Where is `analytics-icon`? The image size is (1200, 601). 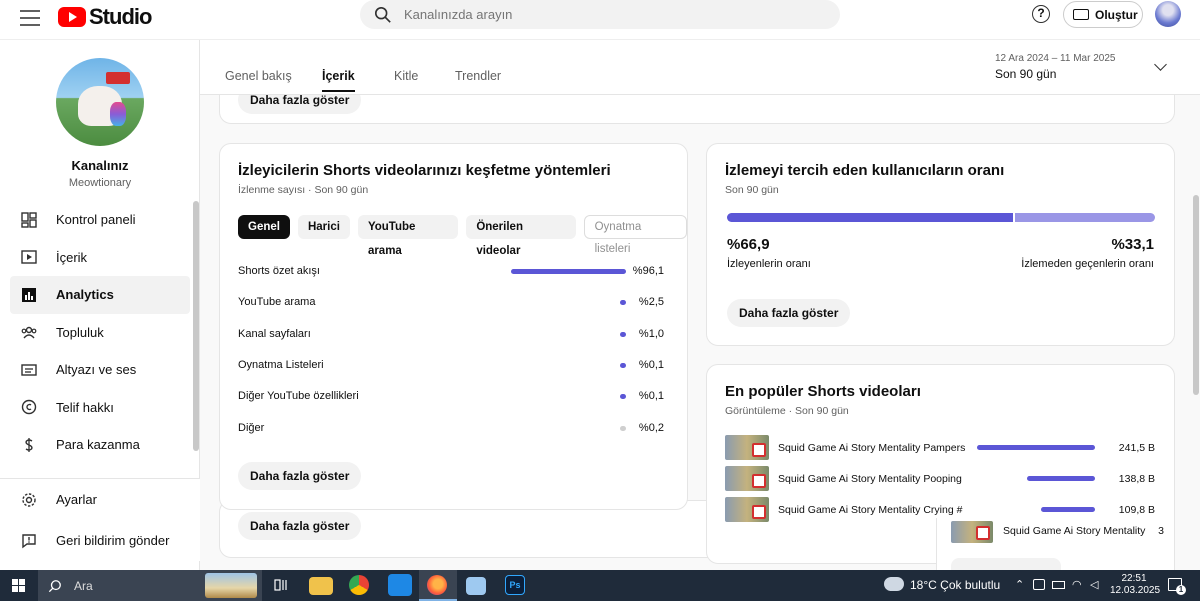 analytics-icon is located at coordinates (29, 295).